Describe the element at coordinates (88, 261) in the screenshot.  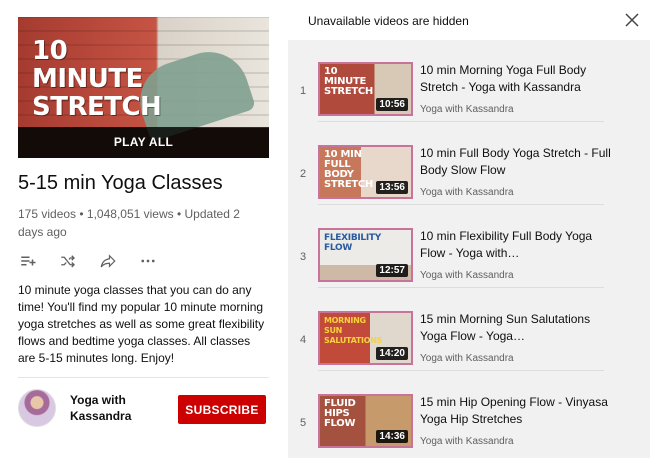
I see `playlist-actions` at that location.